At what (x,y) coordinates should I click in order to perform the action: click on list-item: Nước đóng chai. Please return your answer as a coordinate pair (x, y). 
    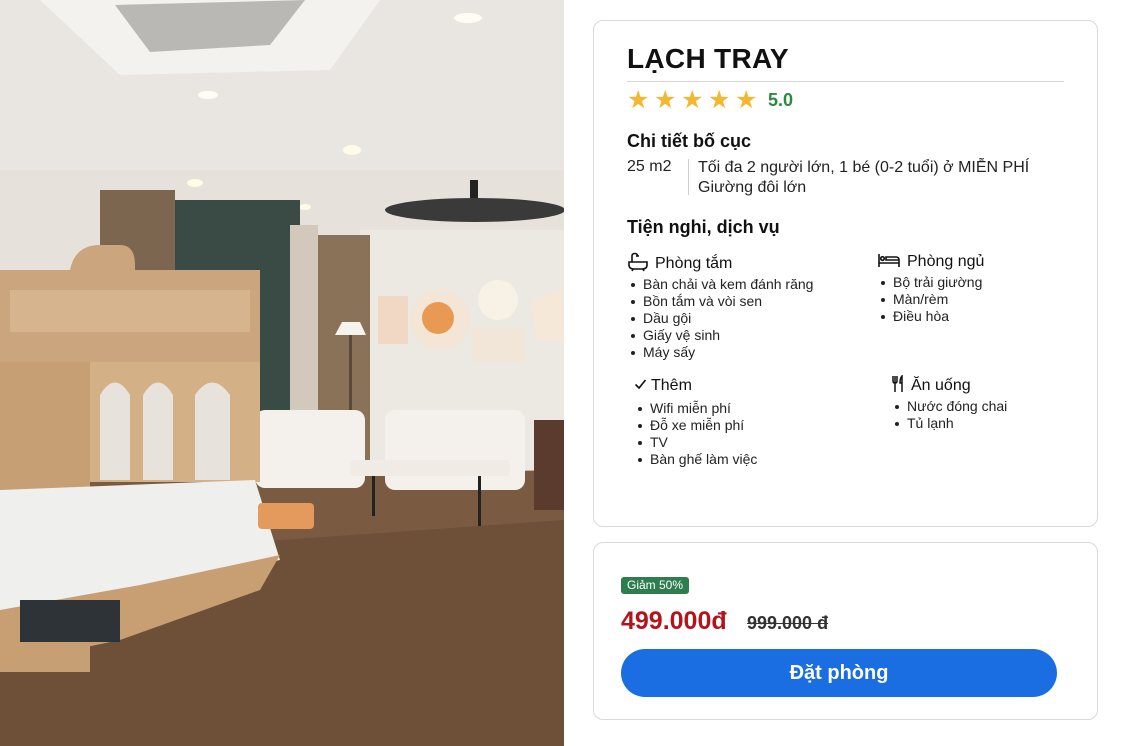
    Looking at the image, I should click on (949, 406).